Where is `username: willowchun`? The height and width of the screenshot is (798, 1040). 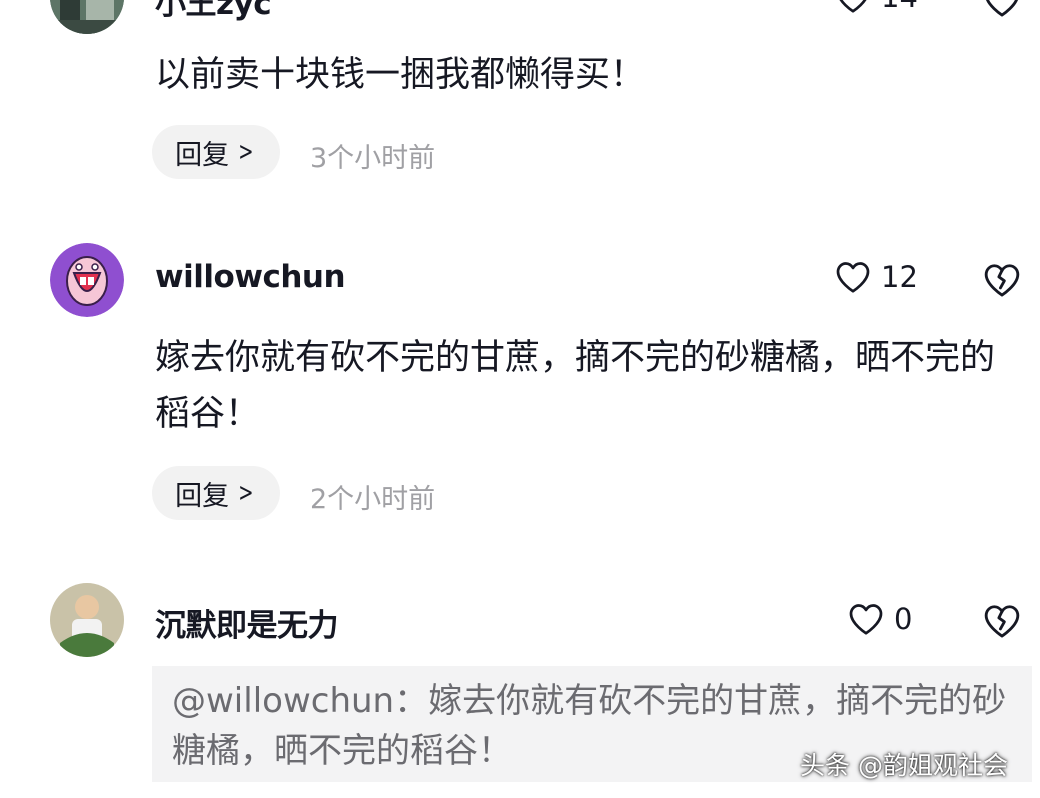 username: willowchun is located at coordinates (250, 277).